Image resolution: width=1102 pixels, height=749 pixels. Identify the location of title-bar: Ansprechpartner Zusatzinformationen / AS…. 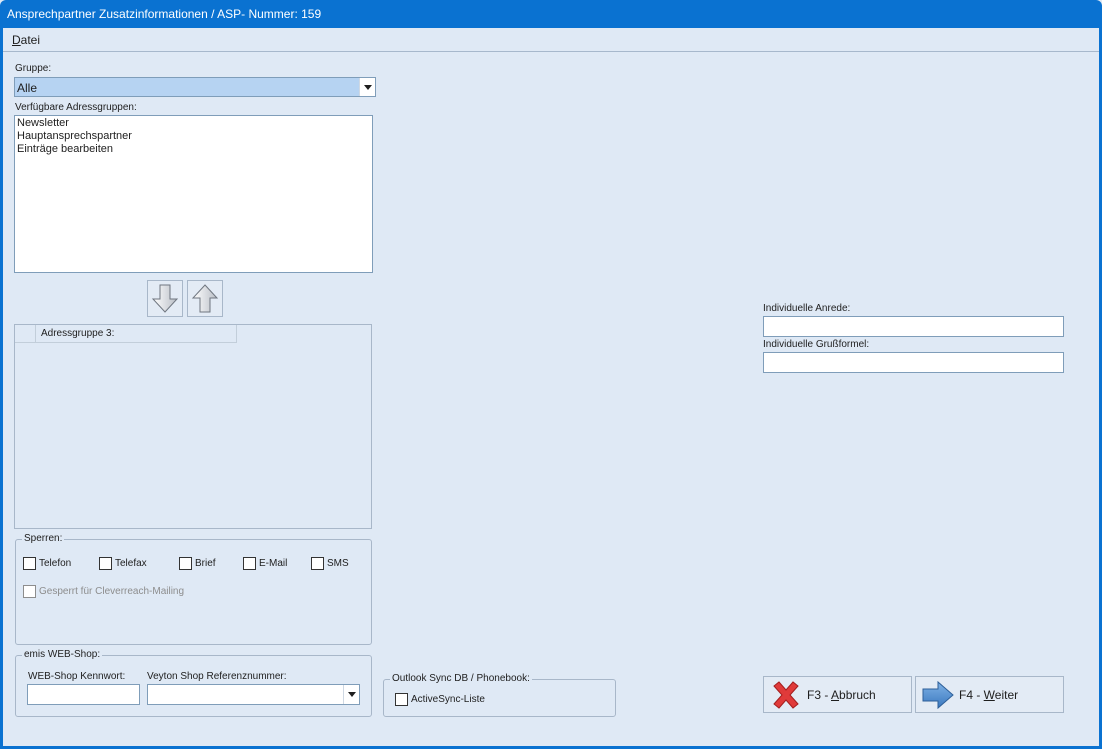
(551, 14).